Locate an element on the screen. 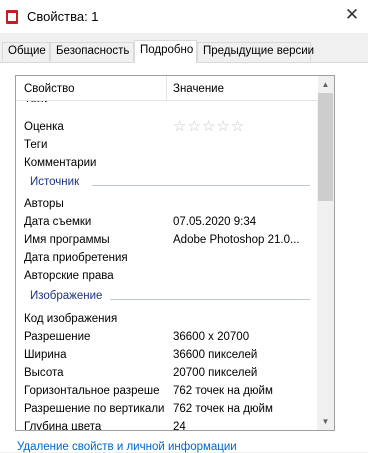 The width and height of the screenshot is (368, 453). tab-details: Подробно is located at coordinates (165, 51).